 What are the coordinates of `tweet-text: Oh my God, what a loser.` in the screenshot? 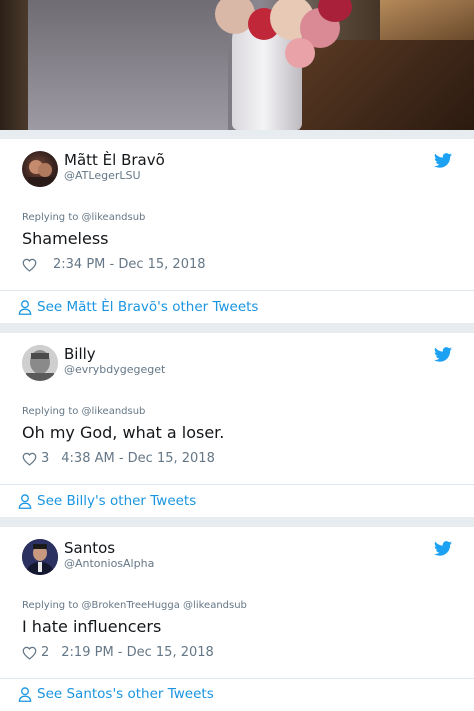 It's located at (123, 432).